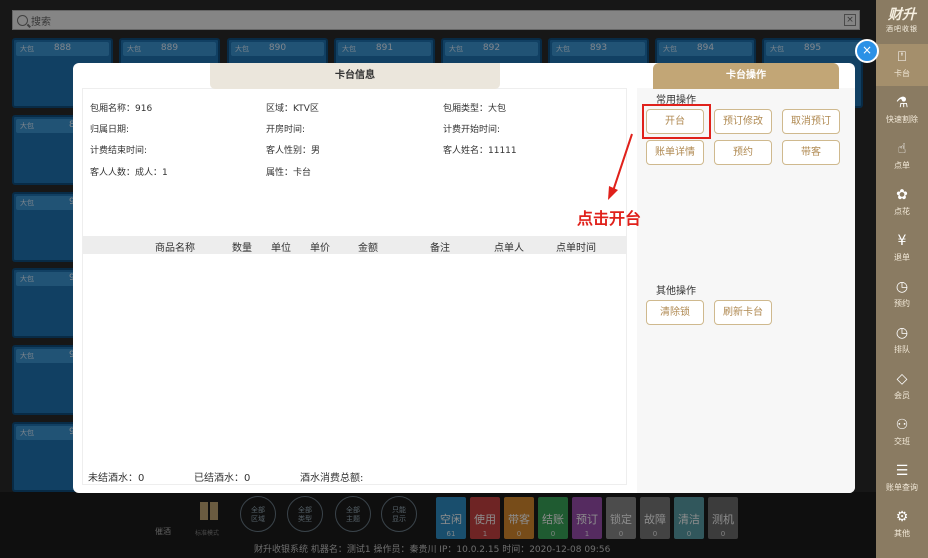 The image size is (928, 558). Describe the element at coordinates (902, 379) in the screenshot. I see `diamond-icon: ◇` at that location.